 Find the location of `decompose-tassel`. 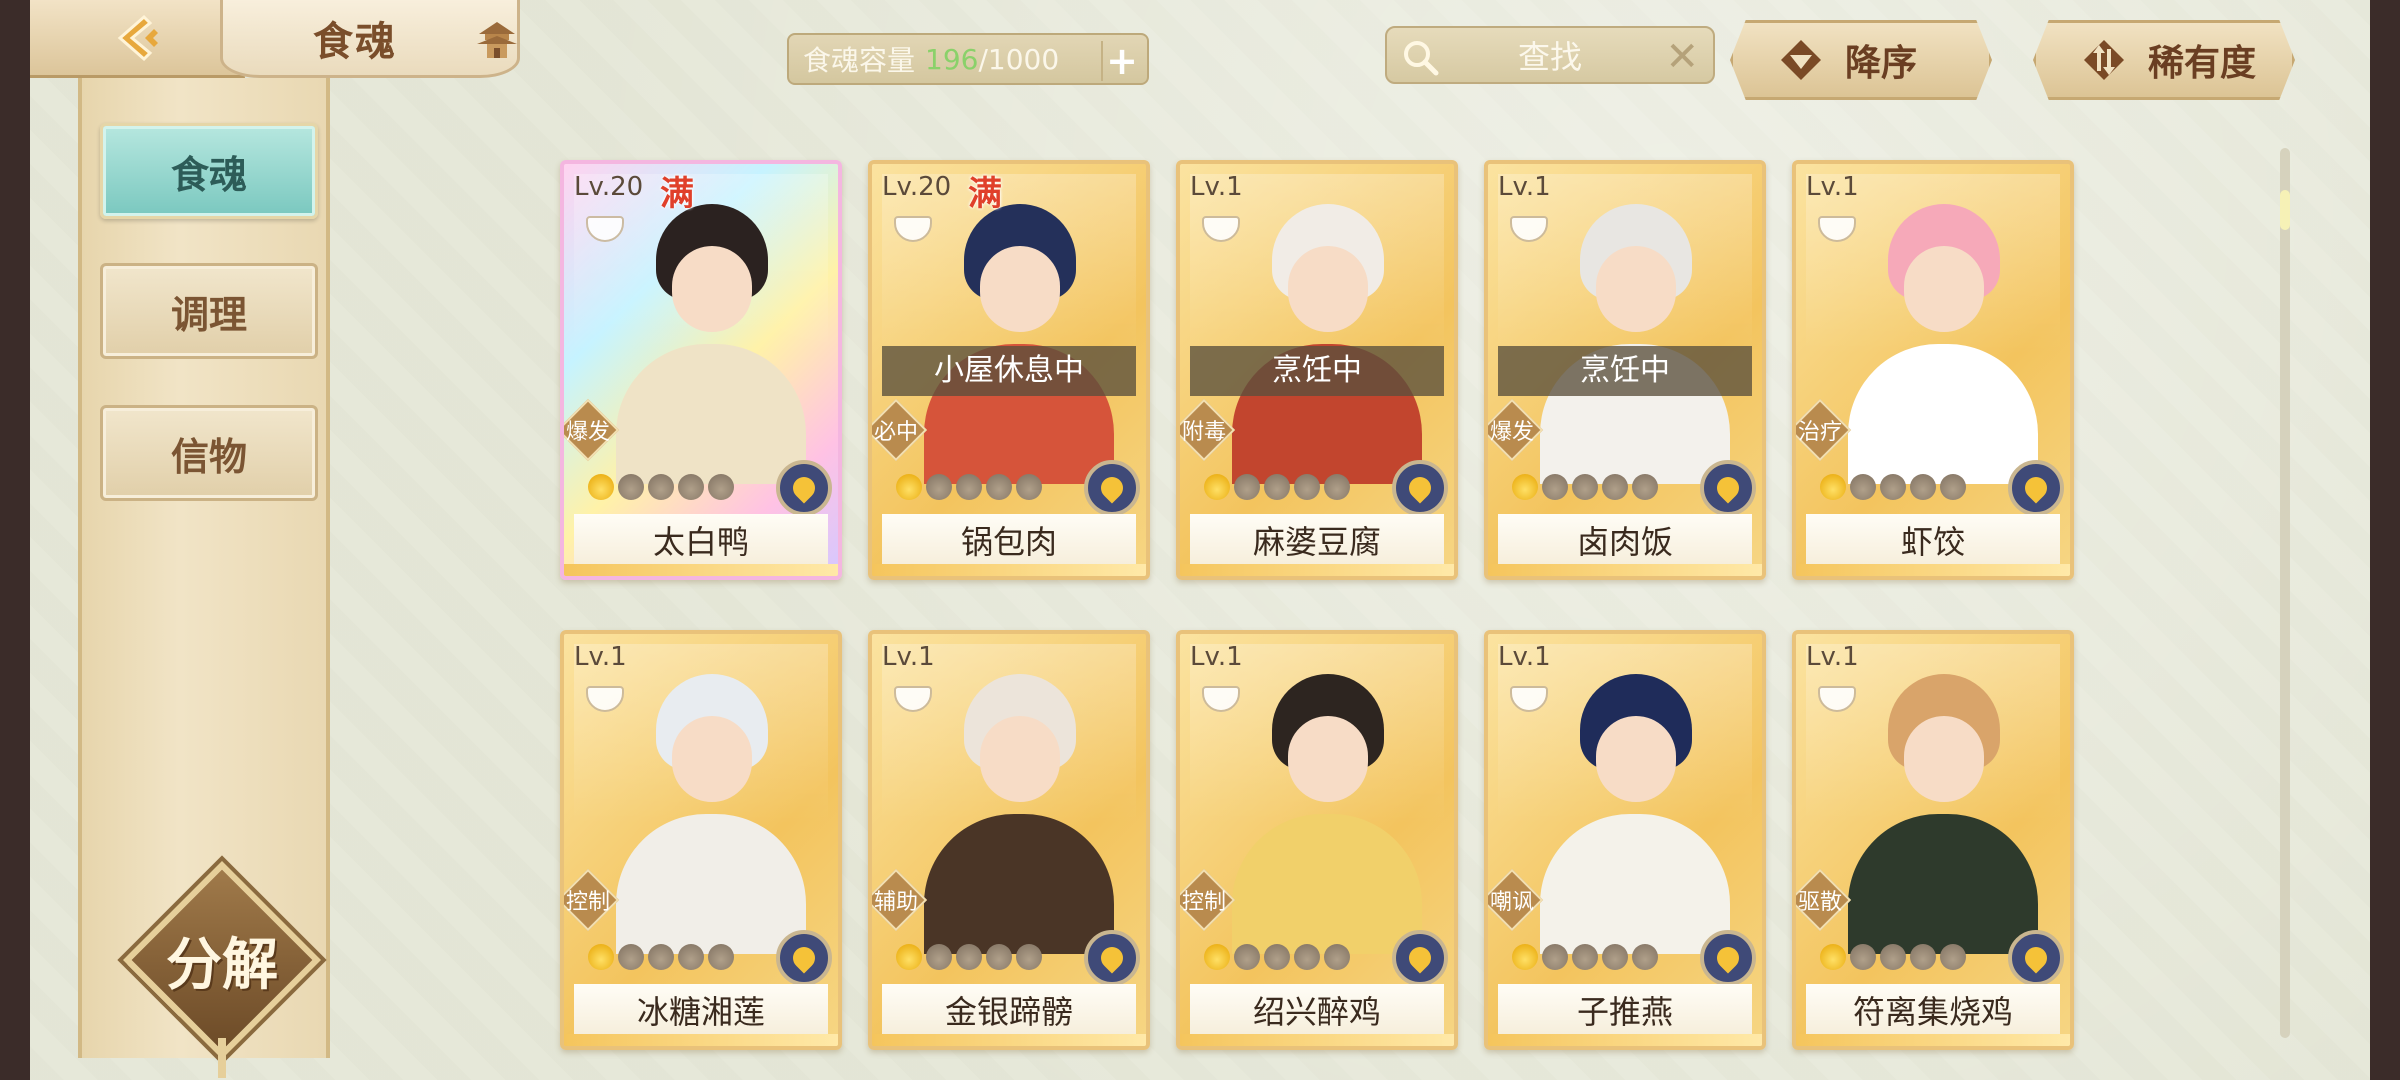

decompose-tassel is located at coordinates (222, 1058).